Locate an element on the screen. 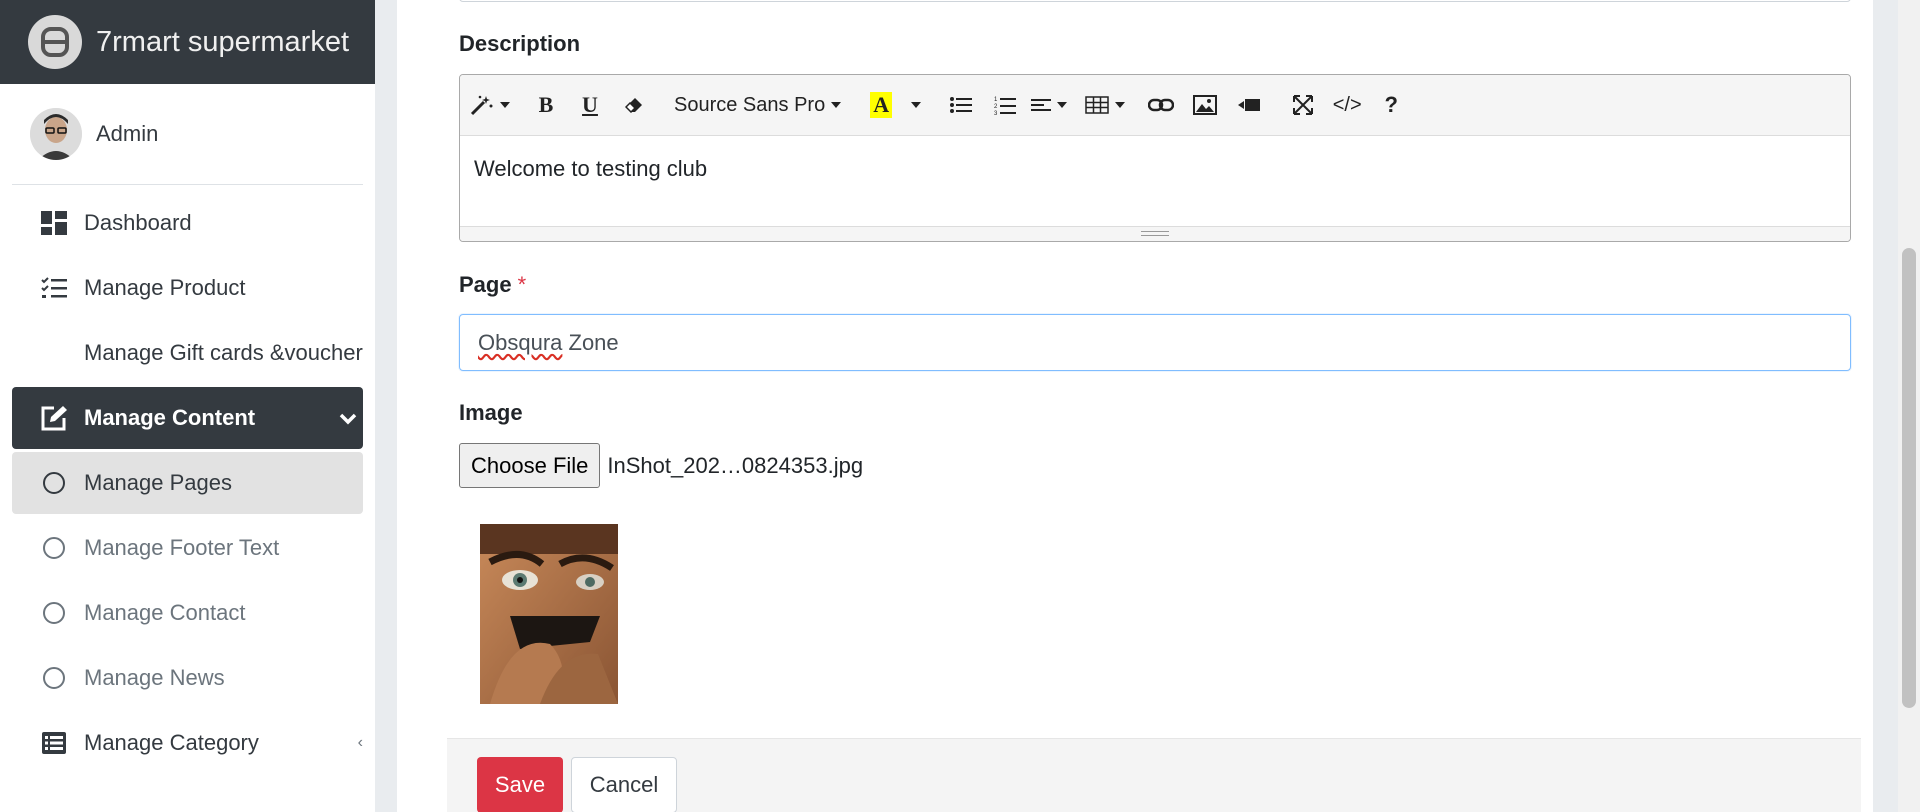 The image size is (1920, 812). scrollbar-thumb is located at coordinates (1909, 478).